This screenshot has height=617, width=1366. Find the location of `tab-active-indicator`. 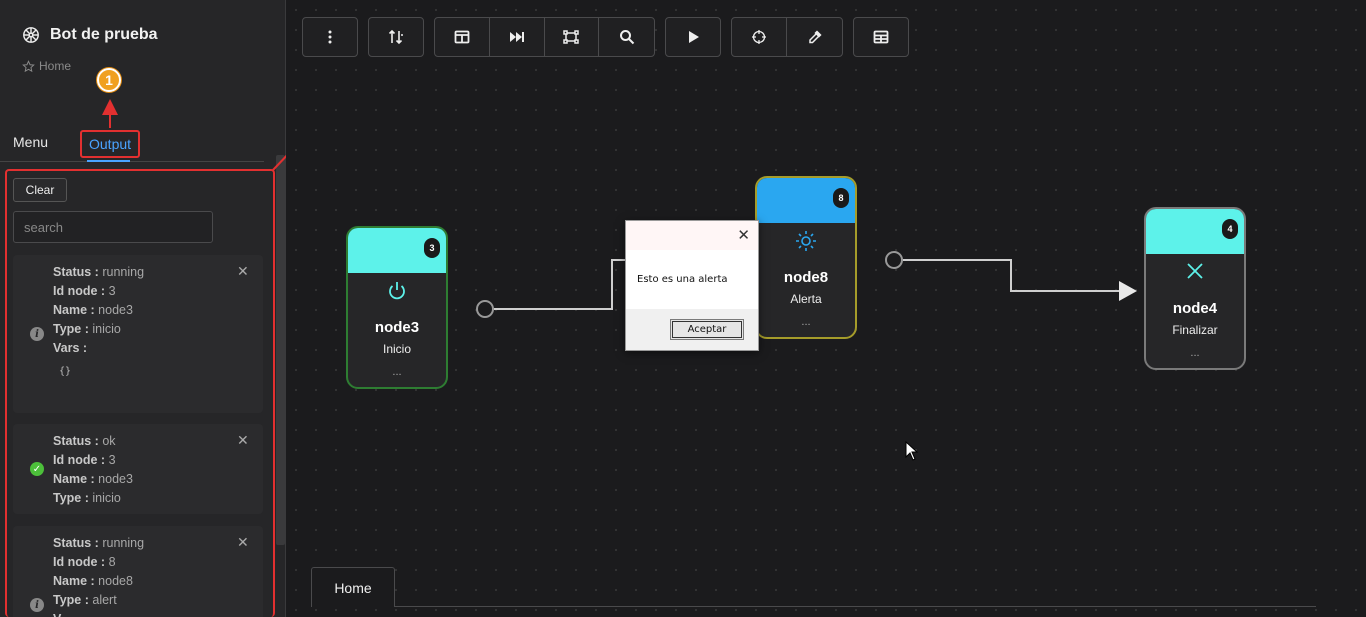

tab-active-indicator is located at coordinates (108, 161).